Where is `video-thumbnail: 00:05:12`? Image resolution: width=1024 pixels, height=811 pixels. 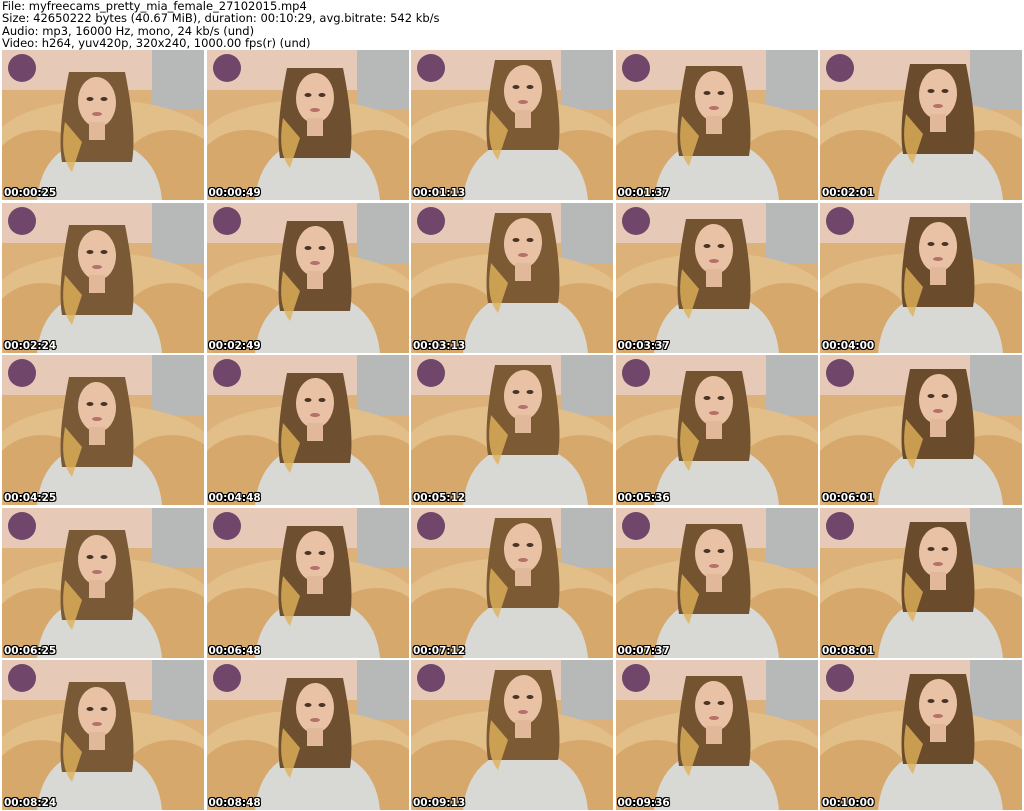
video-thumbnail: 00:05:12 is located at coordinates (512, 430).